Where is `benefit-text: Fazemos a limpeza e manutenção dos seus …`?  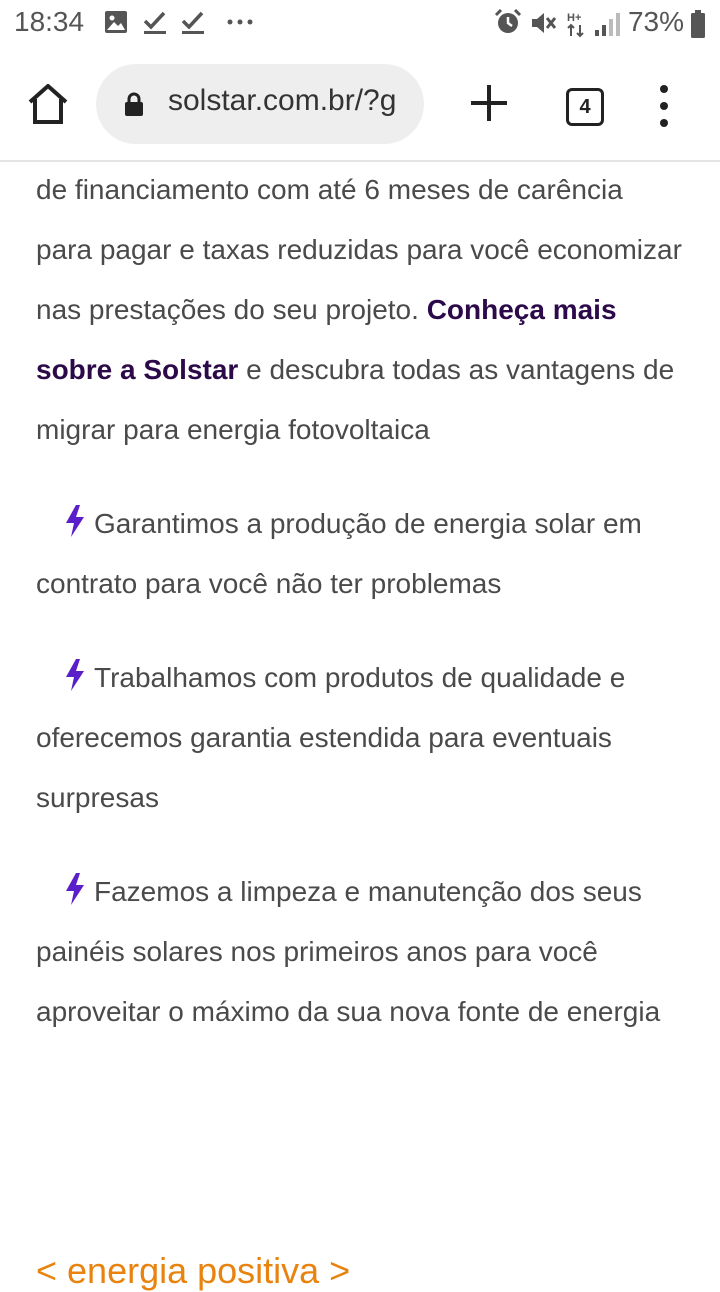 benefit-text: Fazemos a limpeza e manutenção dos seus … is located at coordinates (348, 951).